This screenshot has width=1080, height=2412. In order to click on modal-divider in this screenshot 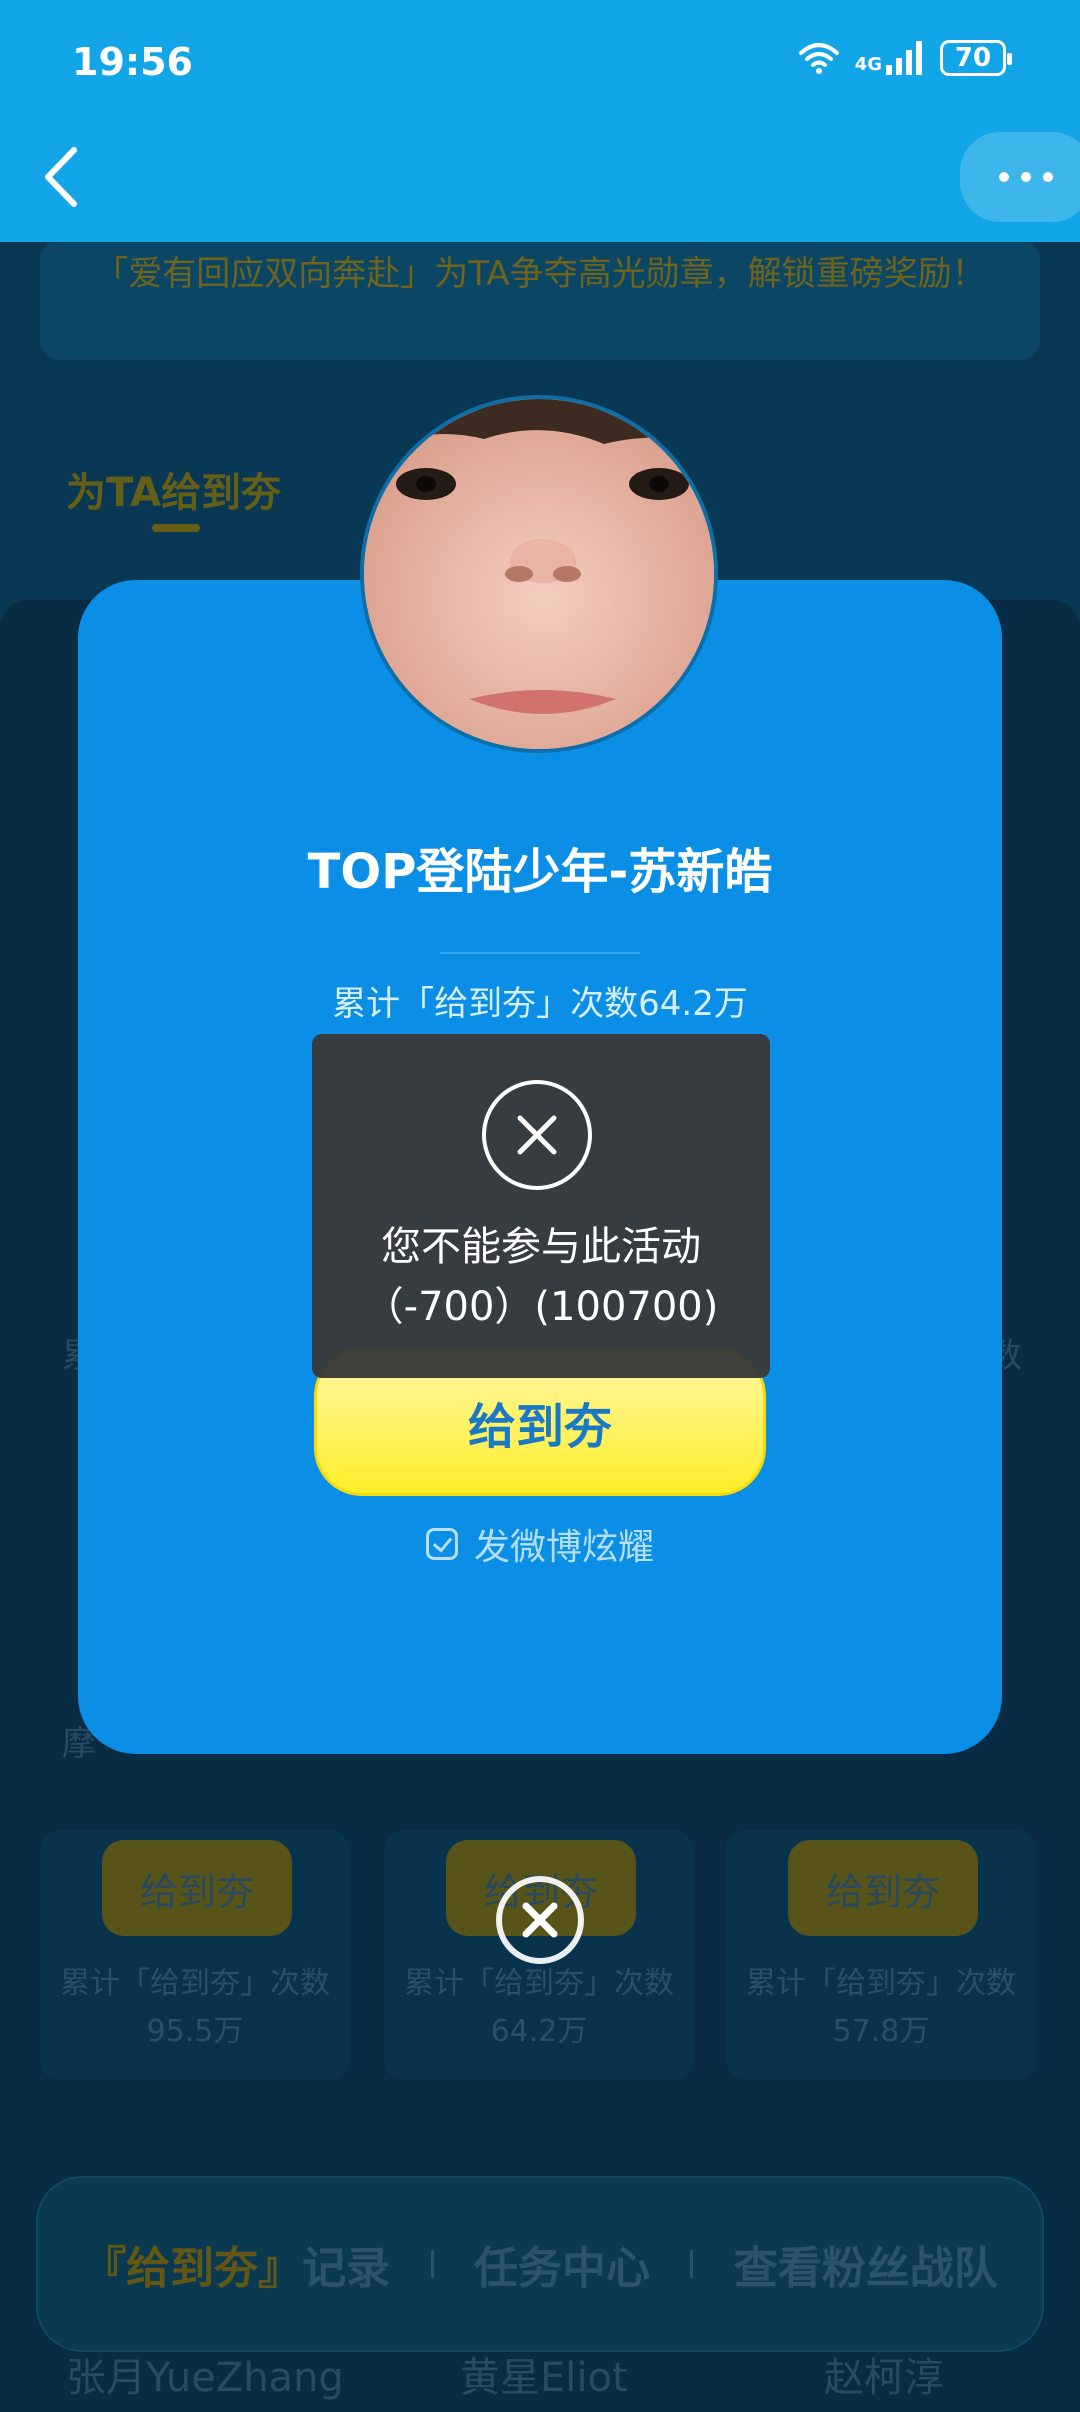, I will do `click(540, 953)`.